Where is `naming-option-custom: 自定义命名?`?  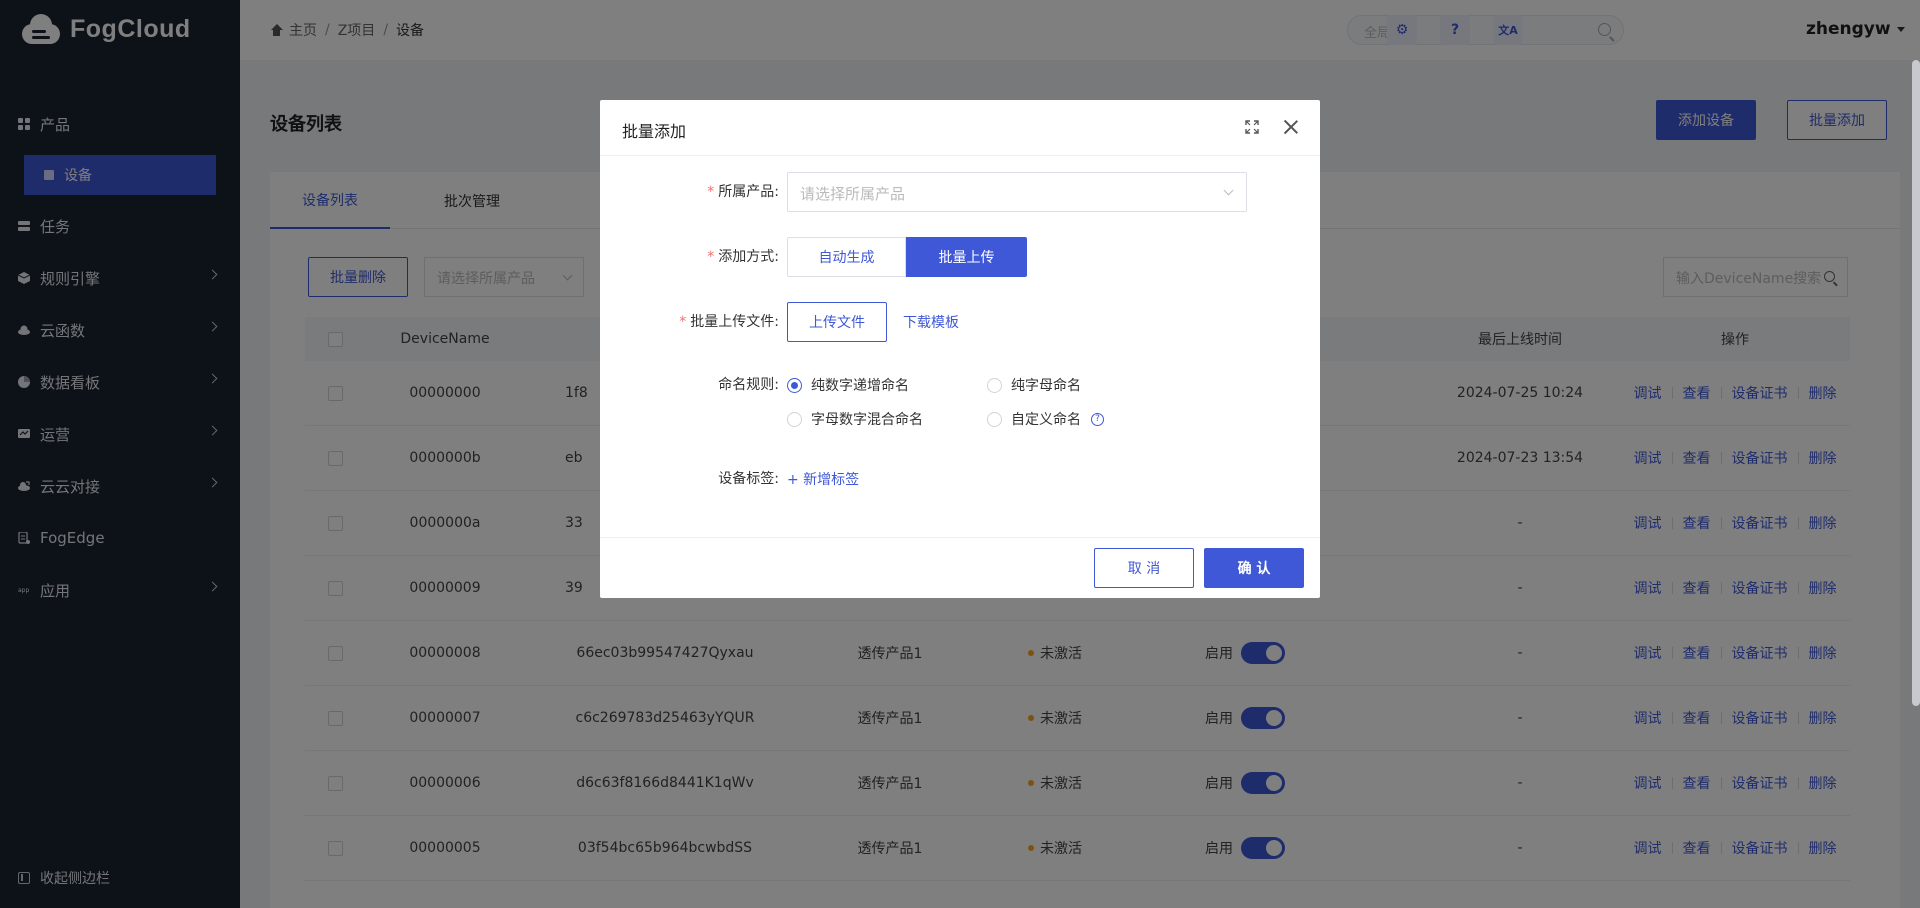 naming-option-custom: 自定义命名? is located at coordinates (1045, 419).